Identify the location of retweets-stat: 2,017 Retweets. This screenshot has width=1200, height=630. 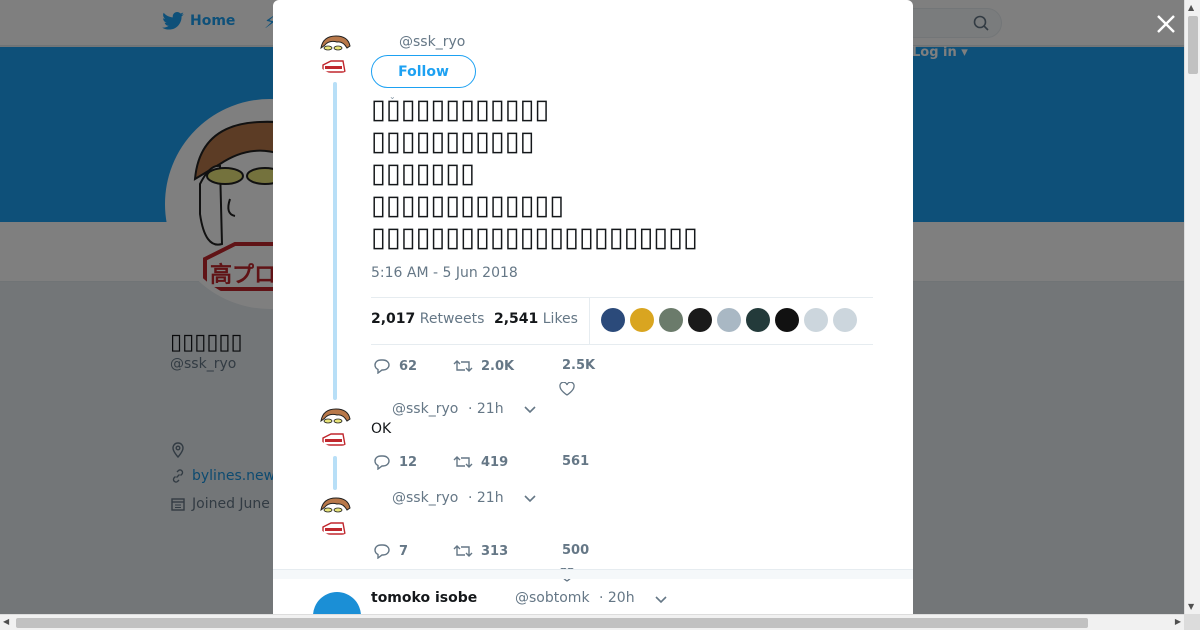
(427, 319).